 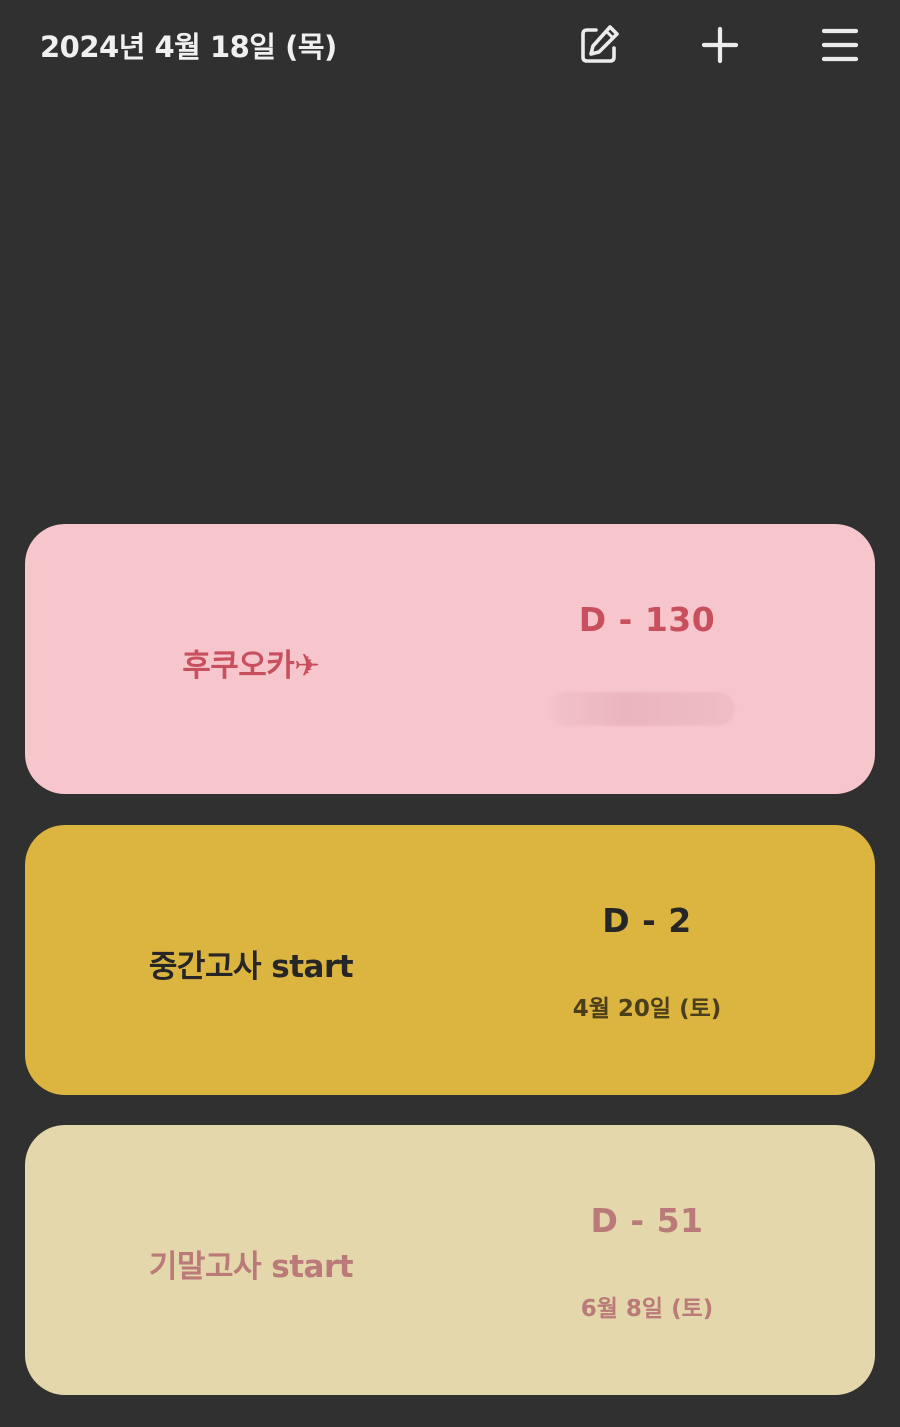 I want to click on card-title: 기말고사 start, so click(x=251, y=1267).